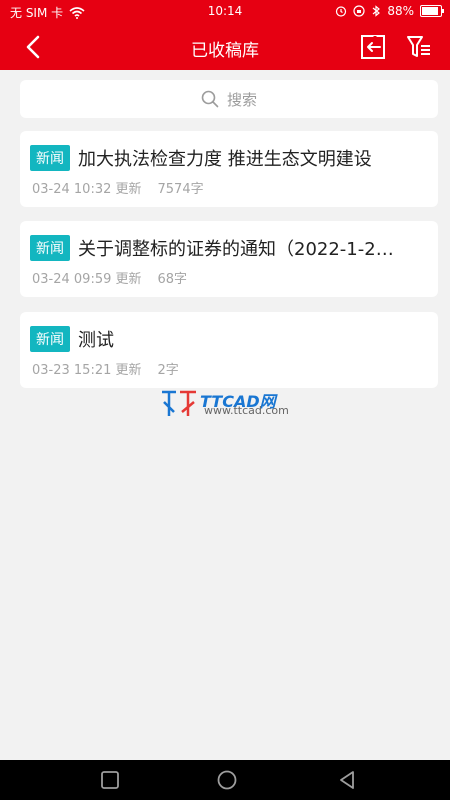 This screenshot has height=800, width=450. Describe the element at coordinates (210, 99) in the screenshot. I see `search-icon` at that location.